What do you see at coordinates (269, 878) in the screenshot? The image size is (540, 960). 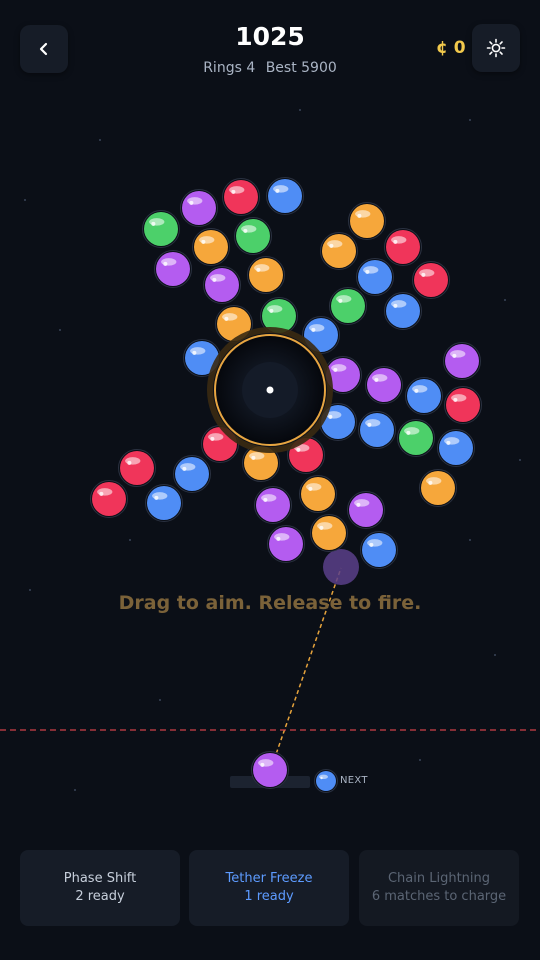 I see `powerup-name: Tether Freeze` at bounding box center [269, 878].